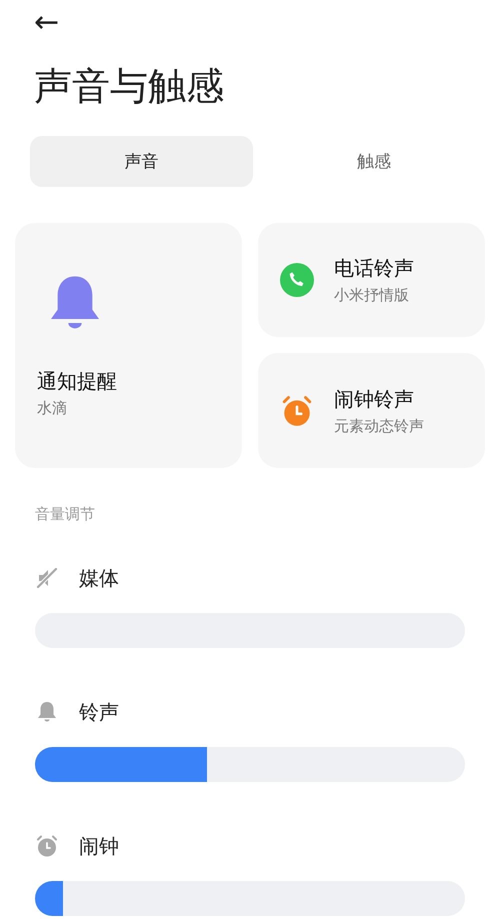 The width and height of the screenshot is (500, 919). I want to click on section-heading: 音量调节, so click(65, 514).